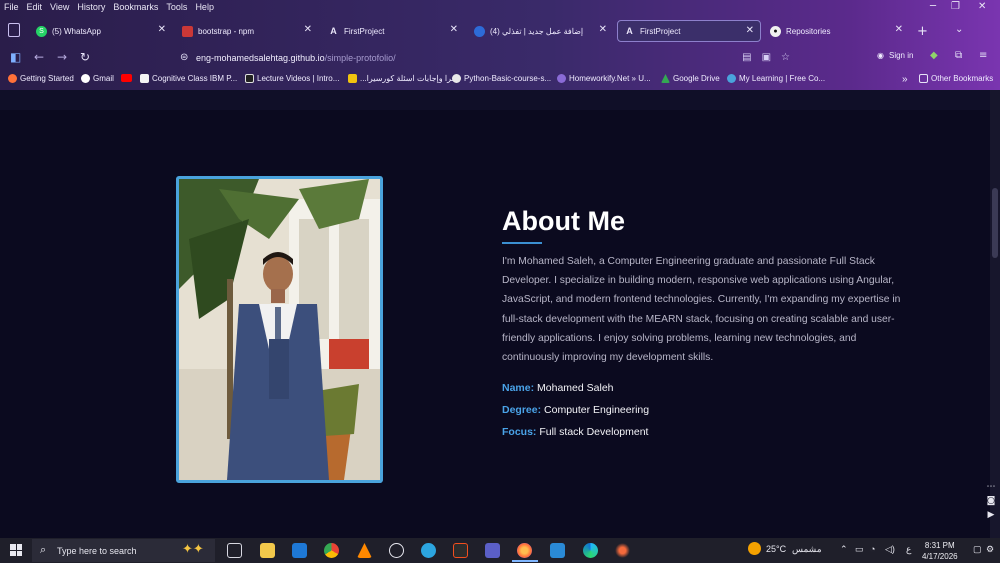  Describe the element at coordinates (35, 7) in the screenshot. I see `menu-edit: Edit` at that location.